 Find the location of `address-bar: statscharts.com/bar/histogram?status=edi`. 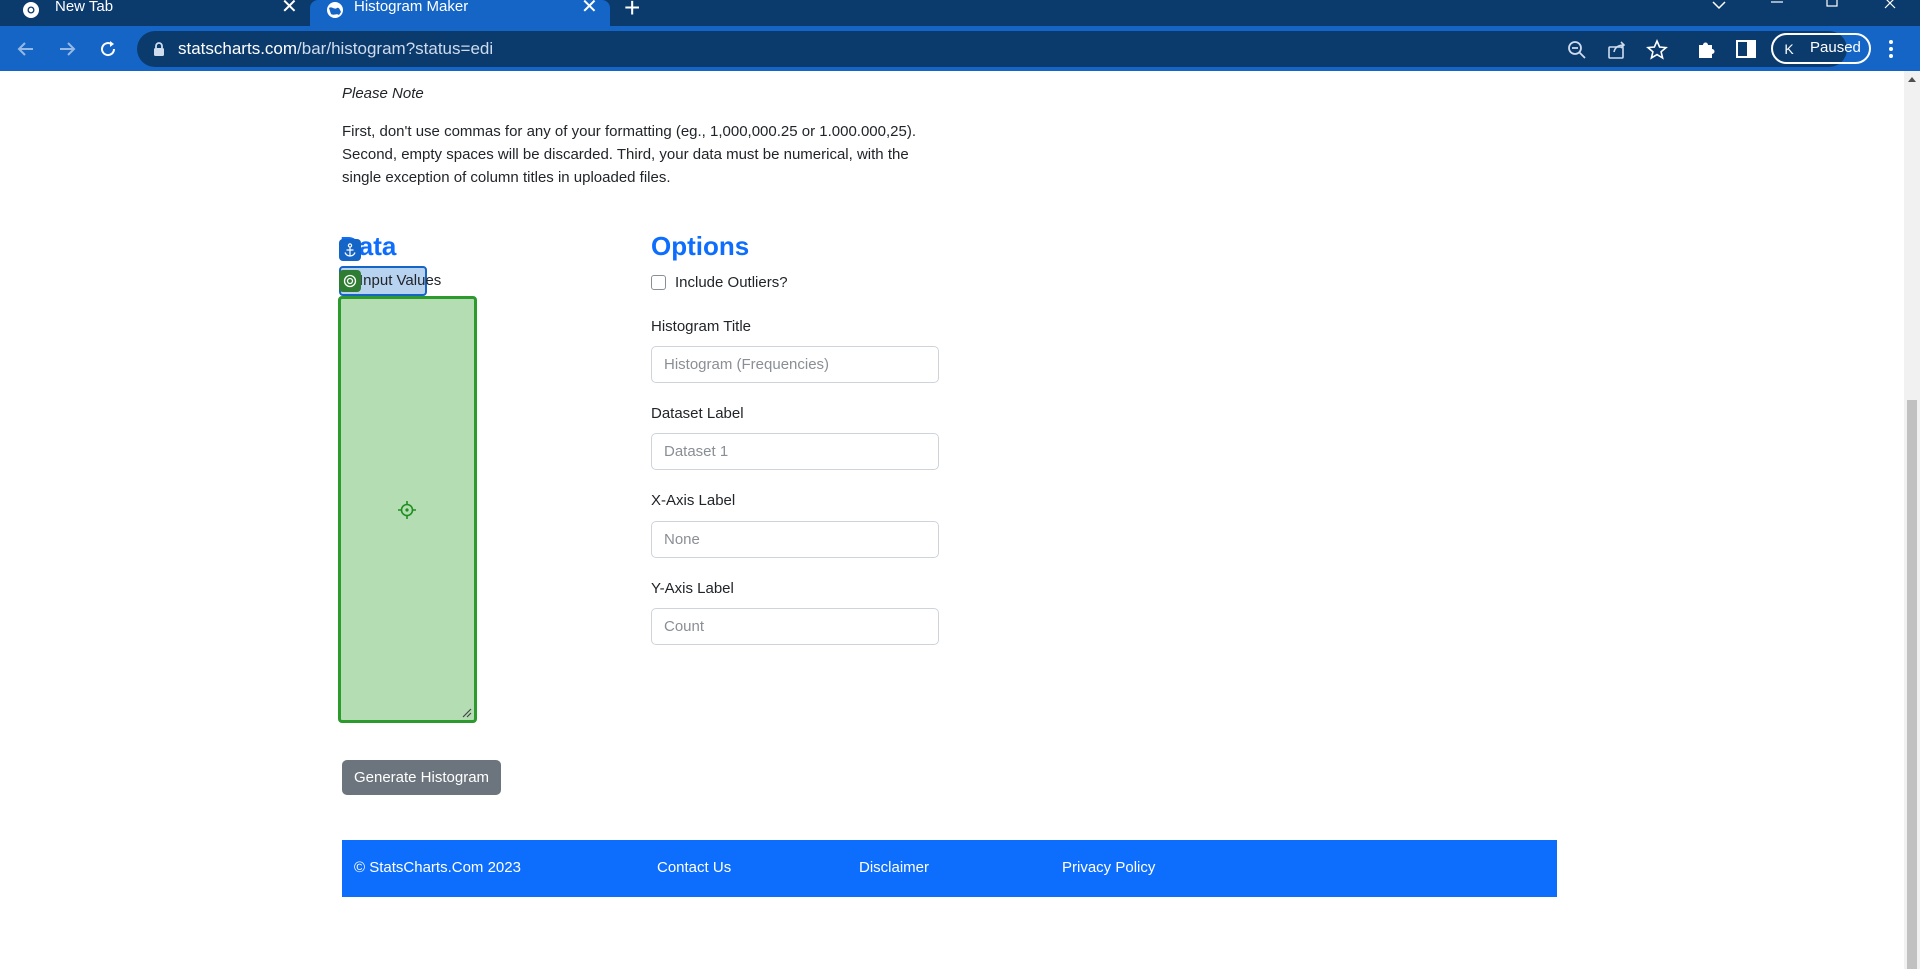

address-bar: statscharts.com/bar/histogram?status=edi is located at coordinates (992, 49).